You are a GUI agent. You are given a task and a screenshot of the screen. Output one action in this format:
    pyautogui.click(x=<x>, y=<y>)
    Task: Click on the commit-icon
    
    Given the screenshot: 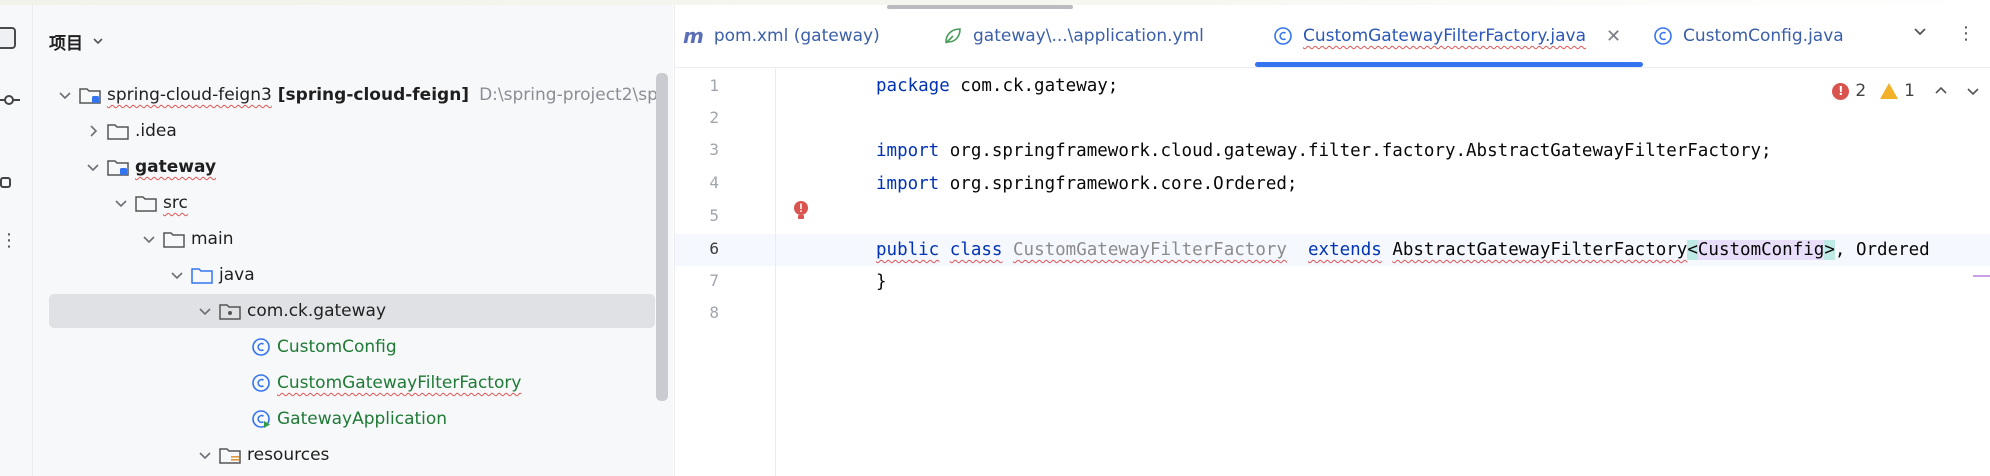 What is the action you would take?
    pyautogui.click(x=10, y=100)
    